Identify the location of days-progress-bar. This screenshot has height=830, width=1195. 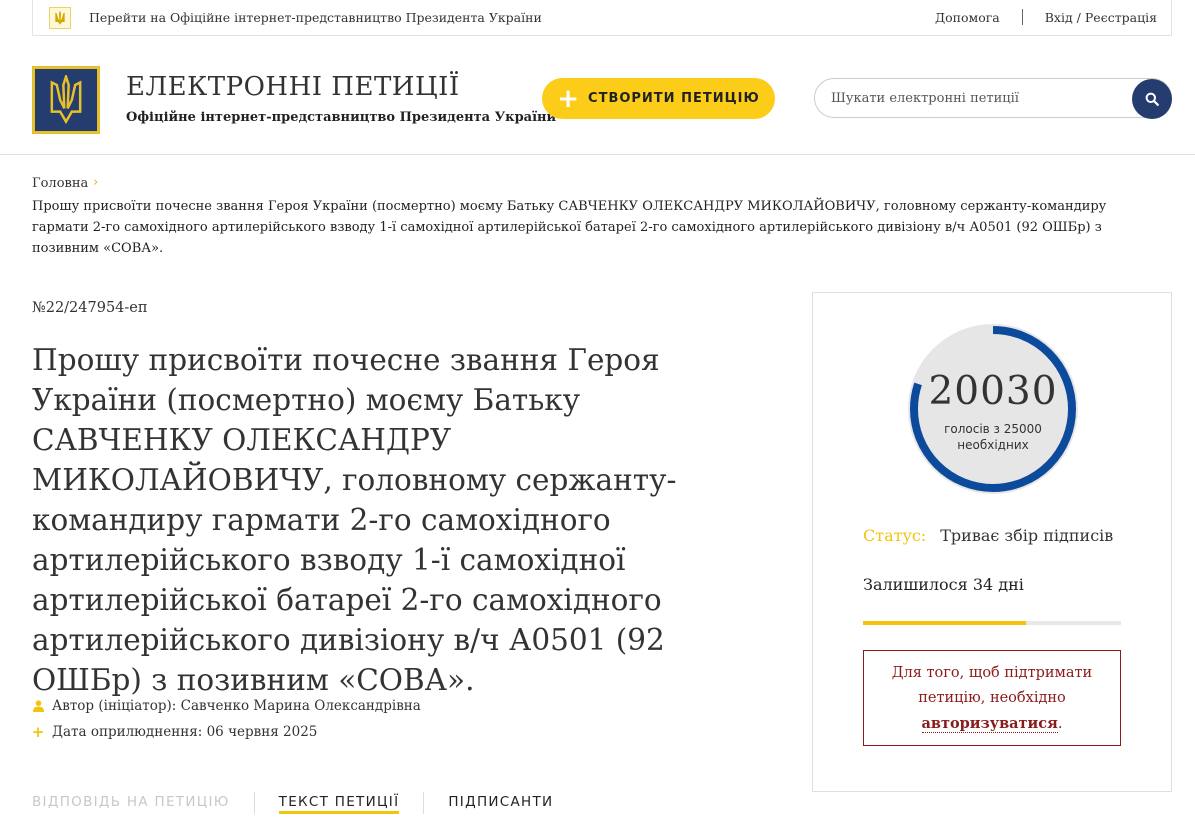
(992, 623).